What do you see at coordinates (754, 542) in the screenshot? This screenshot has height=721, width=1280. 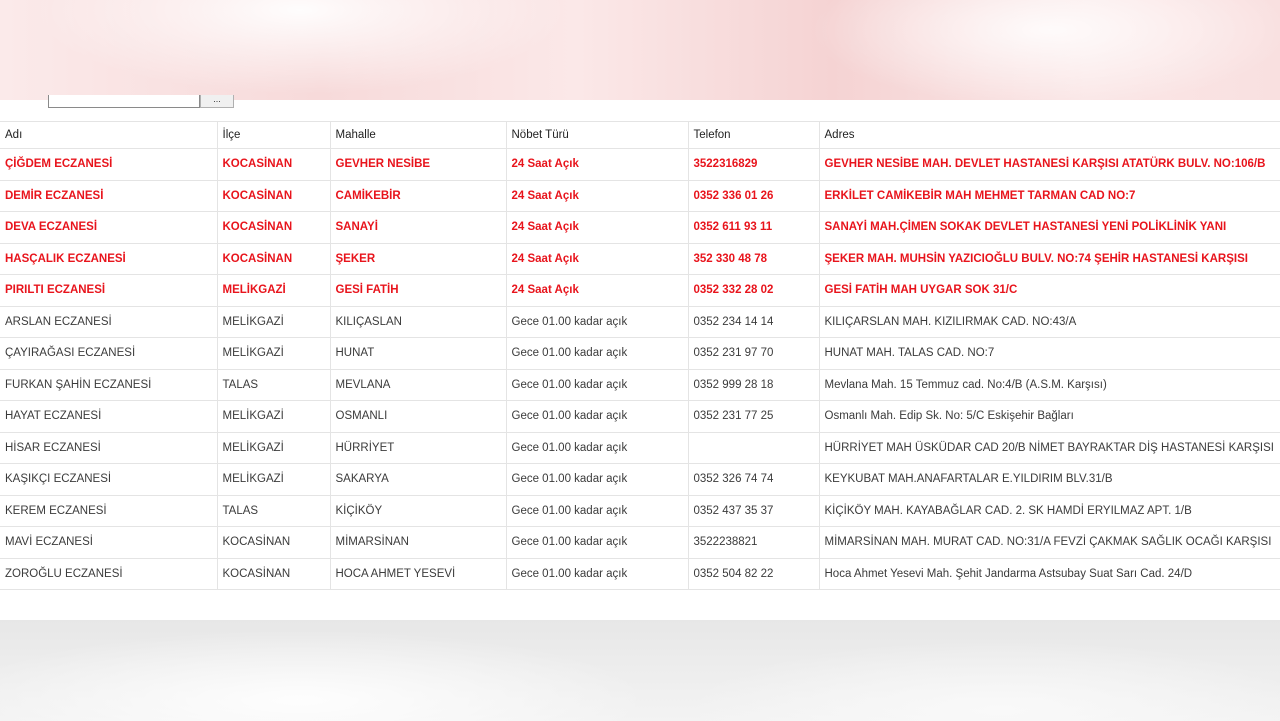 I see `cell-phone: 3522238821` at bounding box center [754, 542].